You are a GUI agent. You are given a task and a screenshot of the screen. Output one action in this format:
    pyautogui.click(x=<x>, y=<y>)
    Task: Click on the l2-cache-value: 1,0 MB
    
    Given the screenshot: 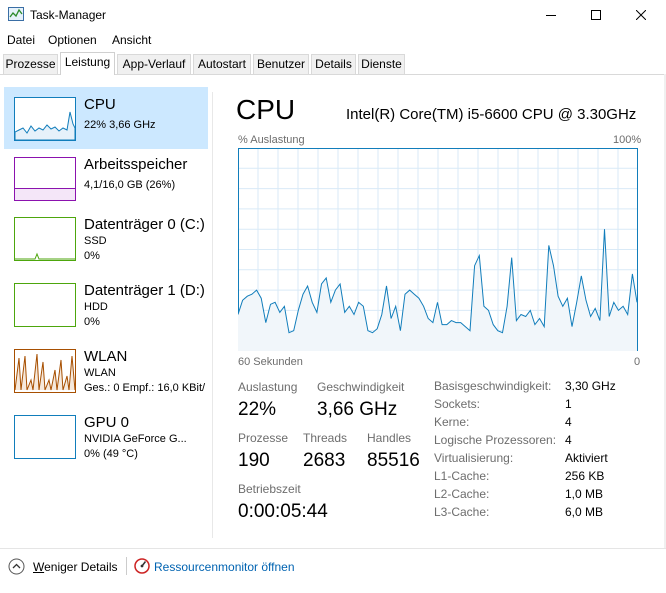 What is the action you would take?
    pyautogui.click(x=584, y=494)
    